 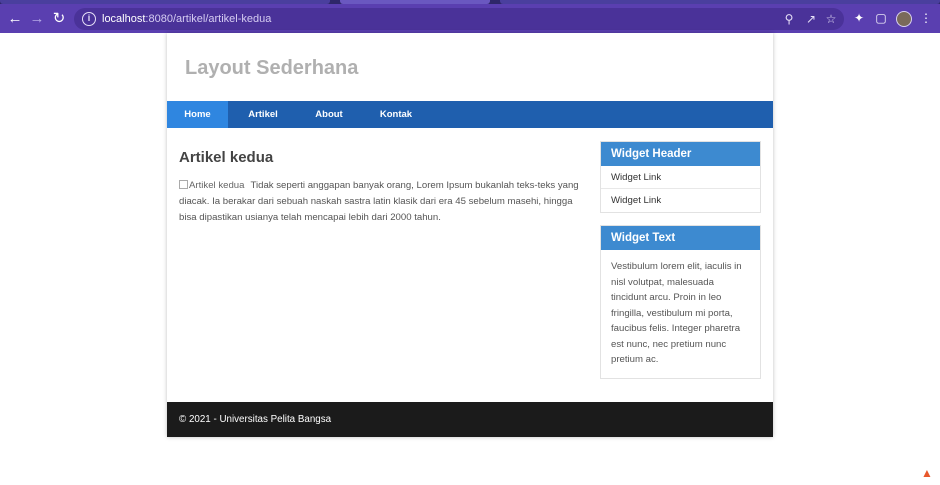 I want to click on info-icon: i, so click(x=89, y=19).